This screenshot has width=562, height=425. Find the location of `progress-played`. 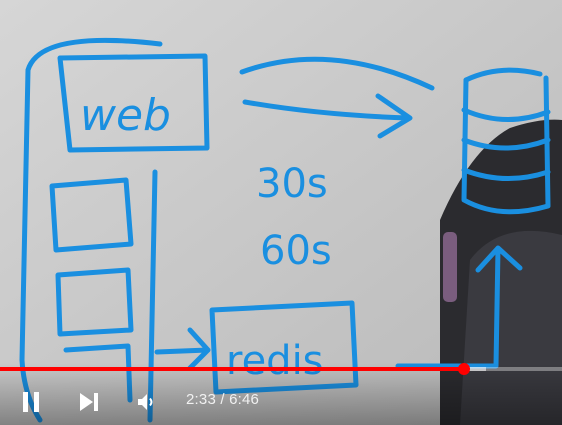

progress-played is located at coordinates (232, 369).